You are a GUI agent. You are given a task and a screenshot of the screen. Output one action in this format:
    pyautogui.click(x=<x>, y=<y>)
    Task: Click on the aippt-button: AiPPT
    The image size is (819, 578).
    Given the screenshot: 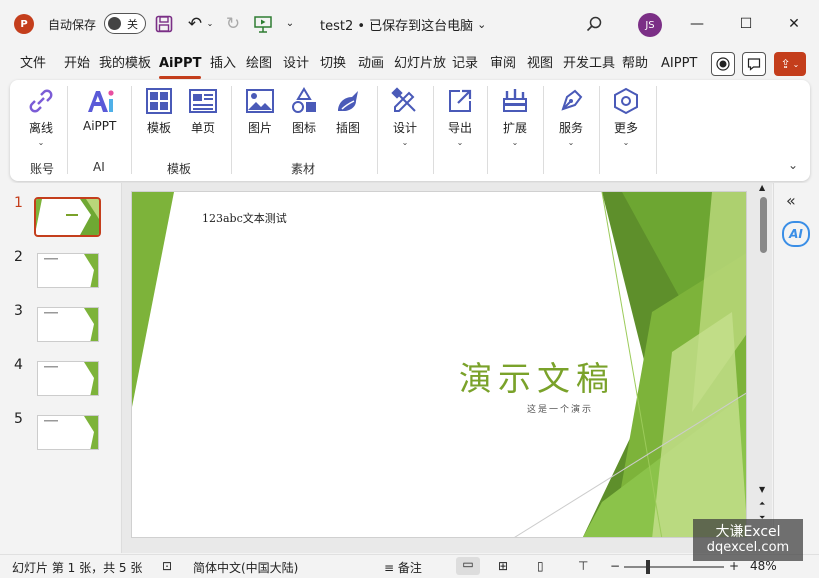 What is the action you would take?
    pyautogui.click(x=99, y=109)
    